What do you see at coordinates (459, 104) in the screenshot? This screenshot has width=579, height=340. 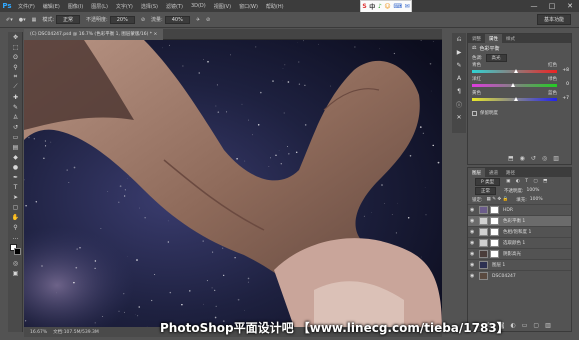 I see `info-panel-icon: ⓘ` at bounding box center [459, 104].